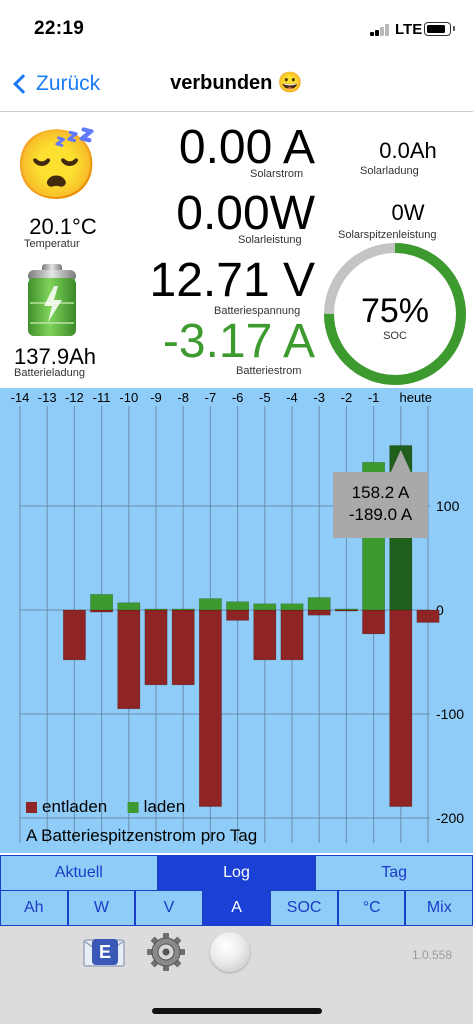  Describe the element at coordinates (52, 302) in the screenshot. I see `battery-charging-icon` at that location.